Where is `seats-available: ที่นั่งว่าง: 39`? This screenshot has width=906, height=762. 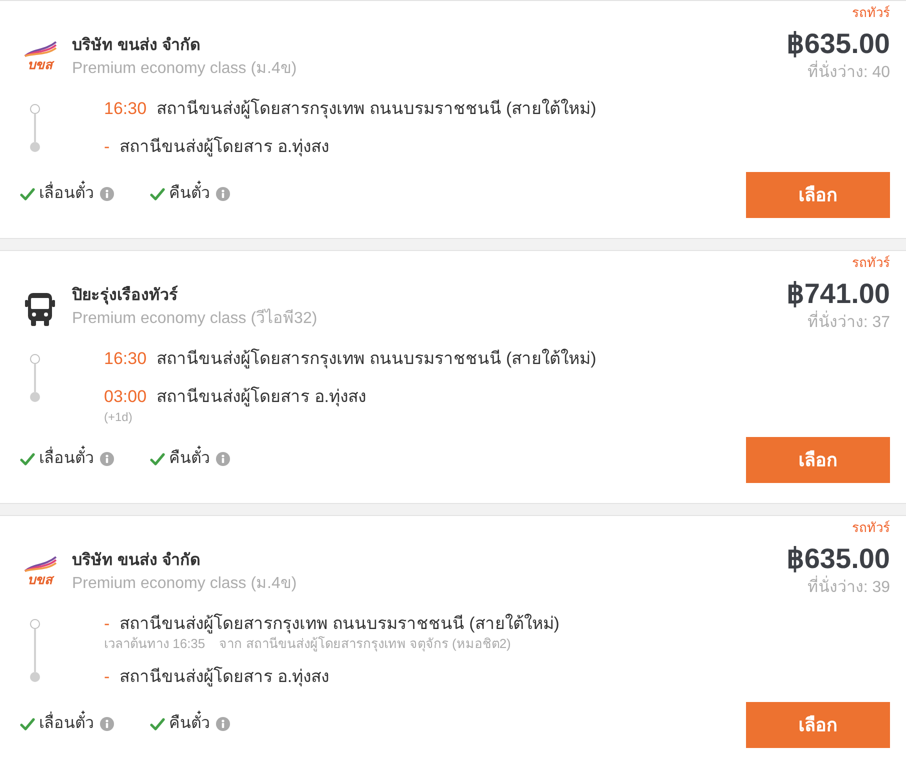
seats-available: ที่นั่งว่าง: 39 is located at coordinates (848, 588).